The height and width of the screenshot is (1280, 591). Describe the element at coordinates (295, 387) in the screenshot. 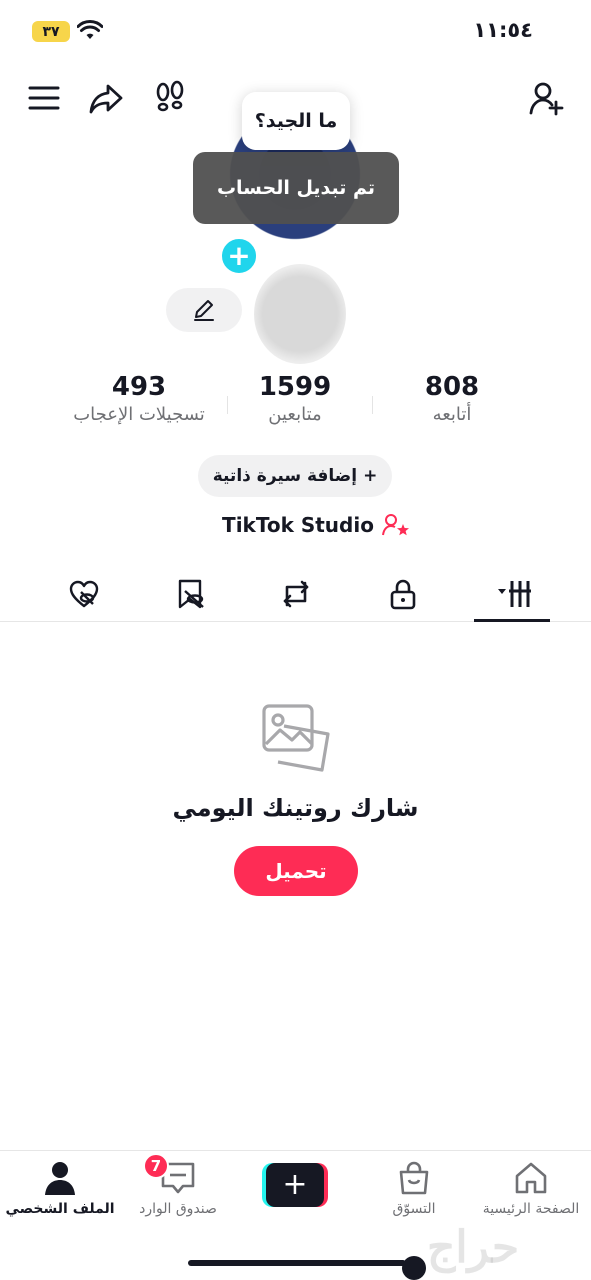

I see `followers-count: 1599` at that location.